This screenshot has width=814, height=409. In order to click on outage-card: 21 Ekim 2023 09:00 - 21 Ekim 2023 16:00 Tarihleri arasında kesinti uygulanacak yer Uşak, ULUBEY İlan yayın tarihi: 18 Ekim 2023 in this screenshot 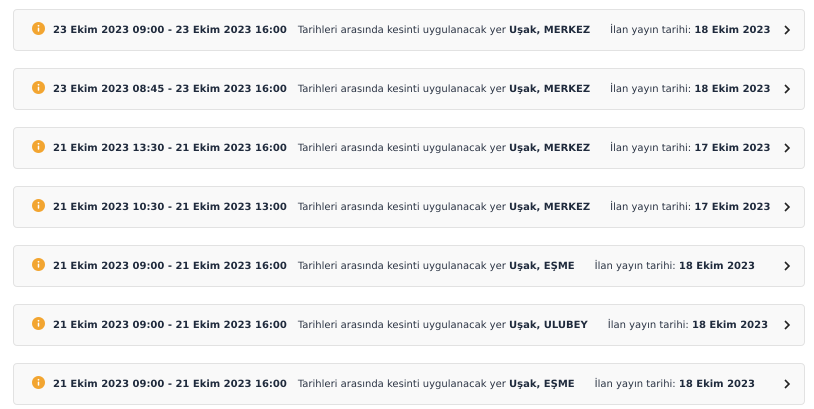, I will do `click(409, 325)`.